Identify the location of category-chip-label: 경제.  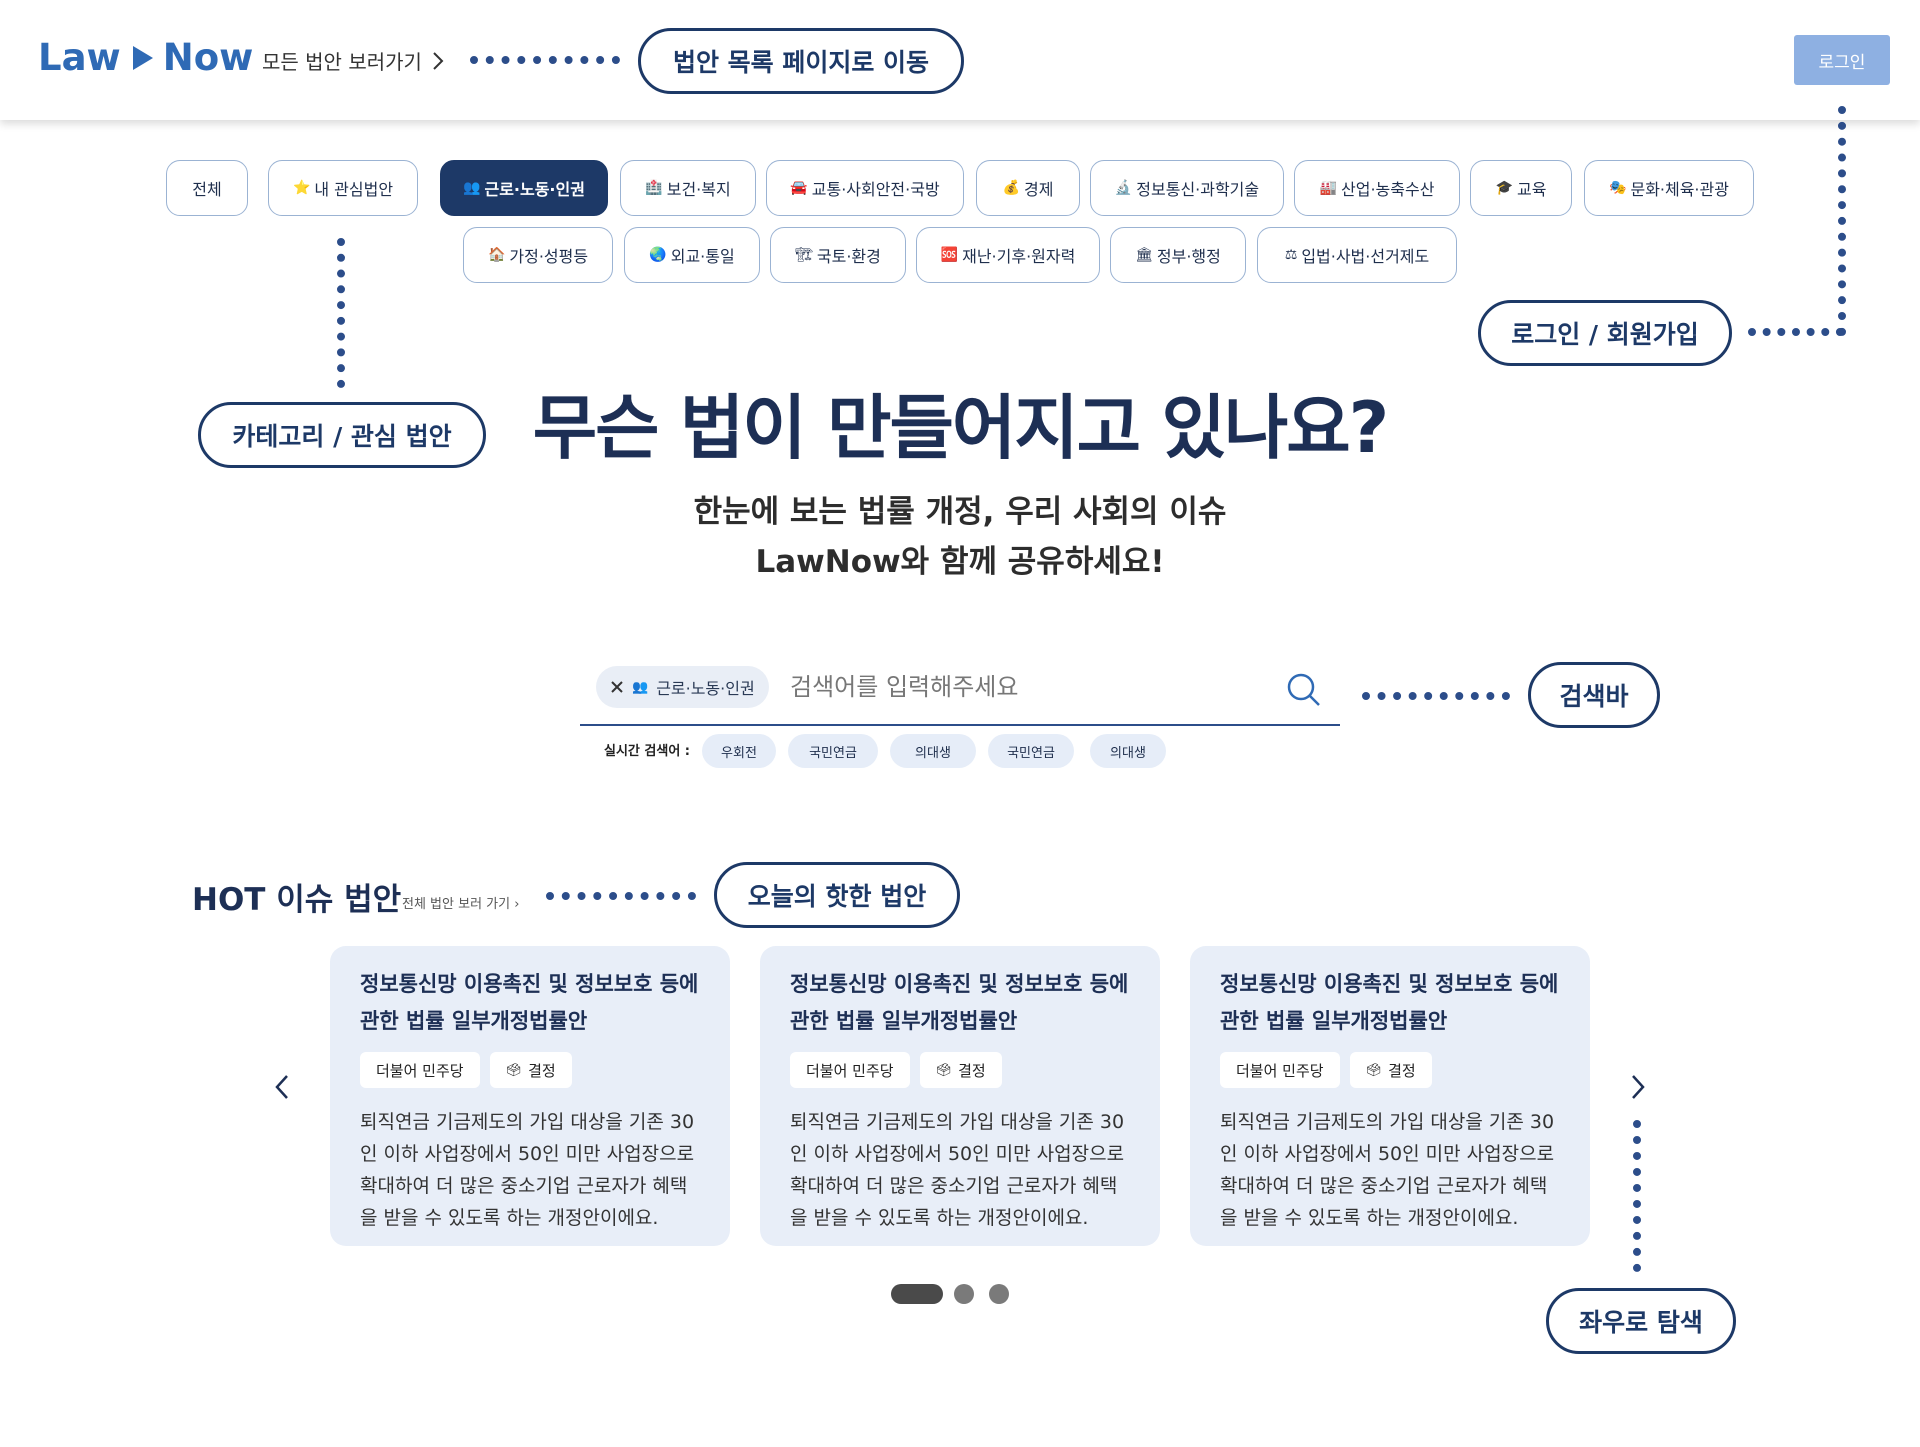
(1038, 189).